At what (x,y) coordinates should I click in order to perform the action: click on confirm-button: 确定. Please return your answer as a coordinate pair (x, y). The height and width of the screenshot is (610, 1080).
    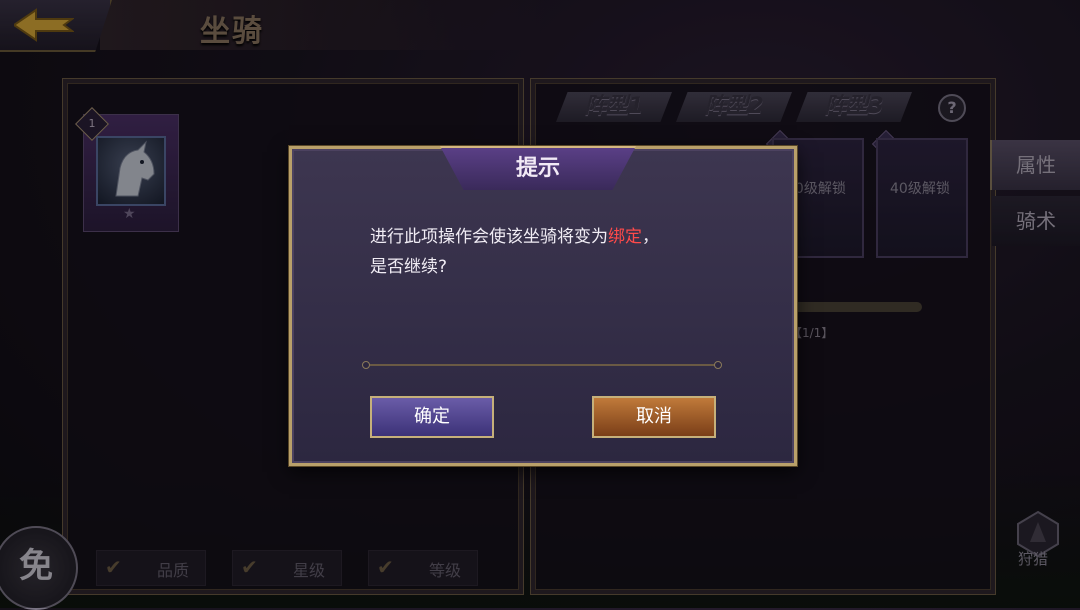
    Looking at the image, I should click on (432, 417).